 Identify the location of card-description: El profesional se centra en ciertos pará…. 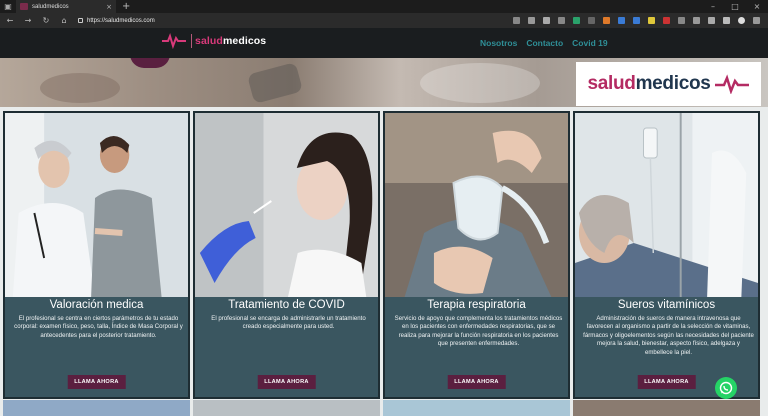
(98, 327).